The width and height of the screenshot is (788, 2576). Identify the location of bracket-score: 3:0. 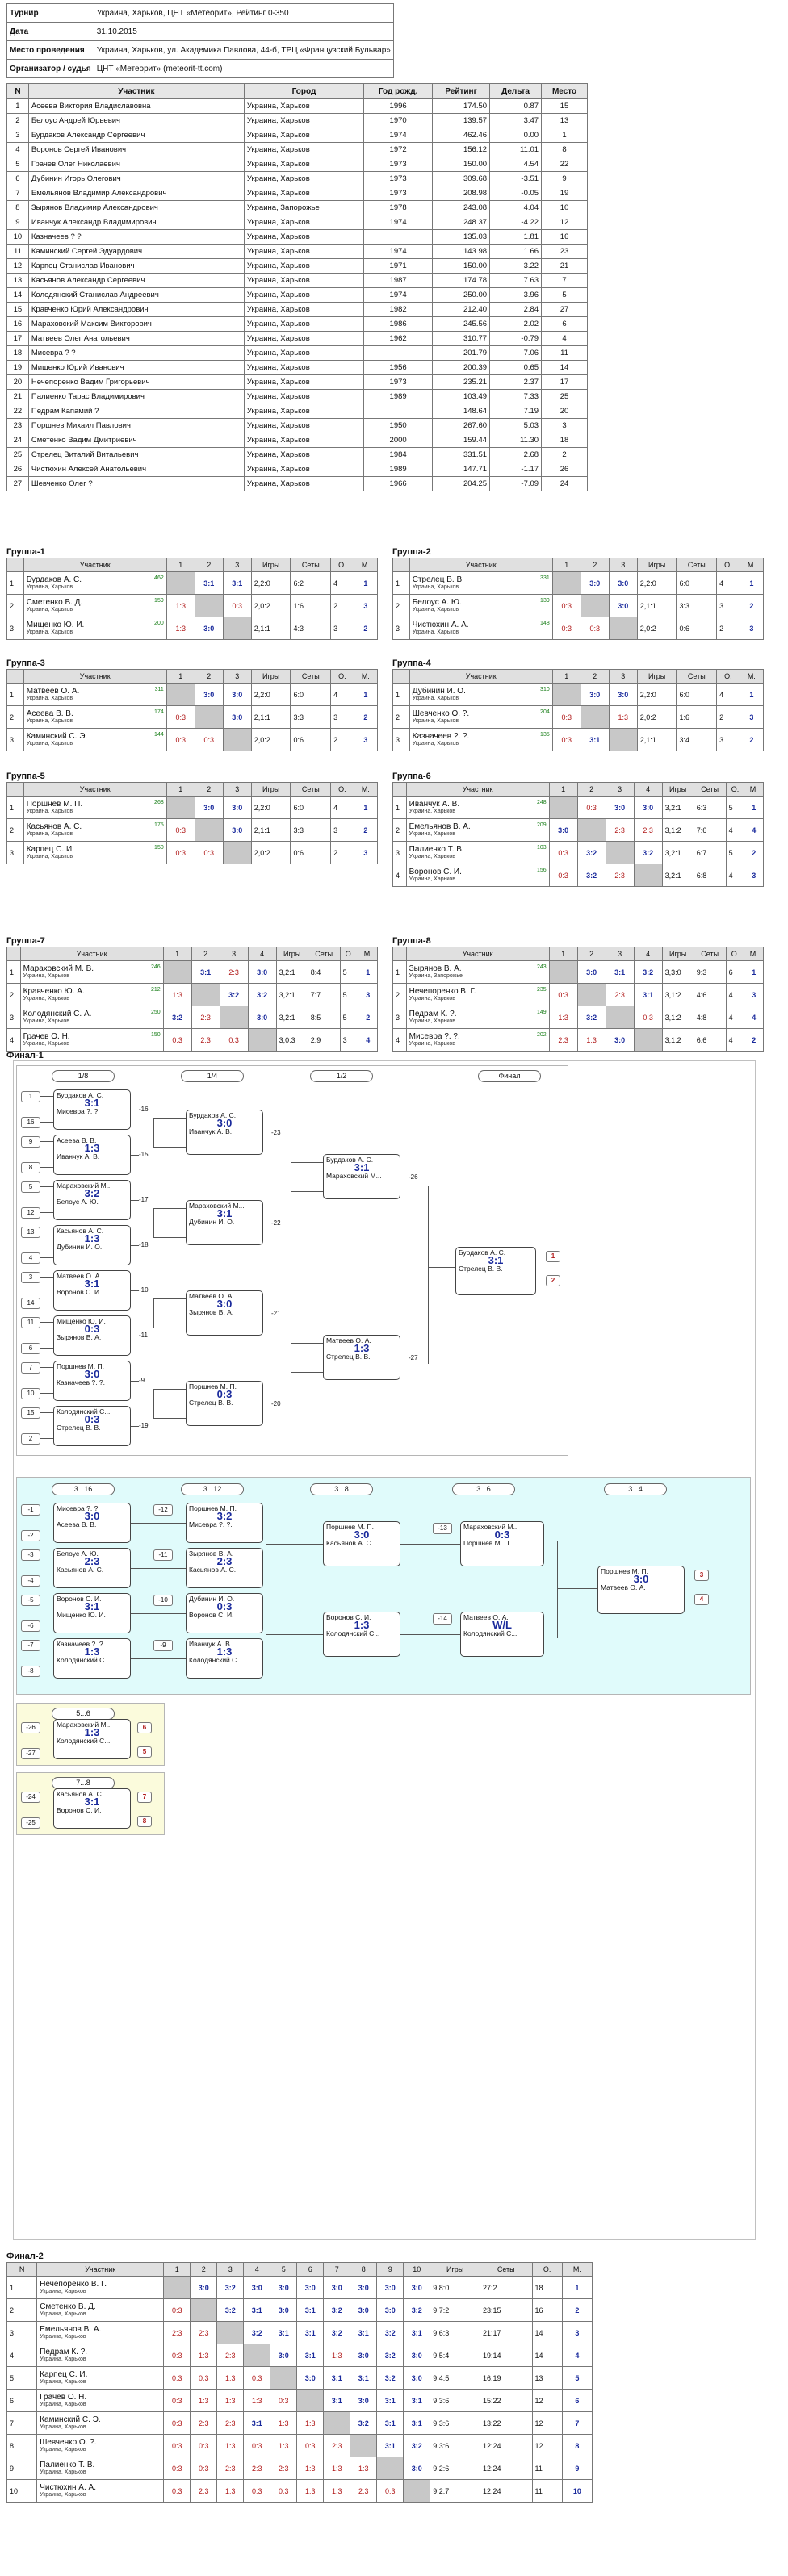
(641, 1579).